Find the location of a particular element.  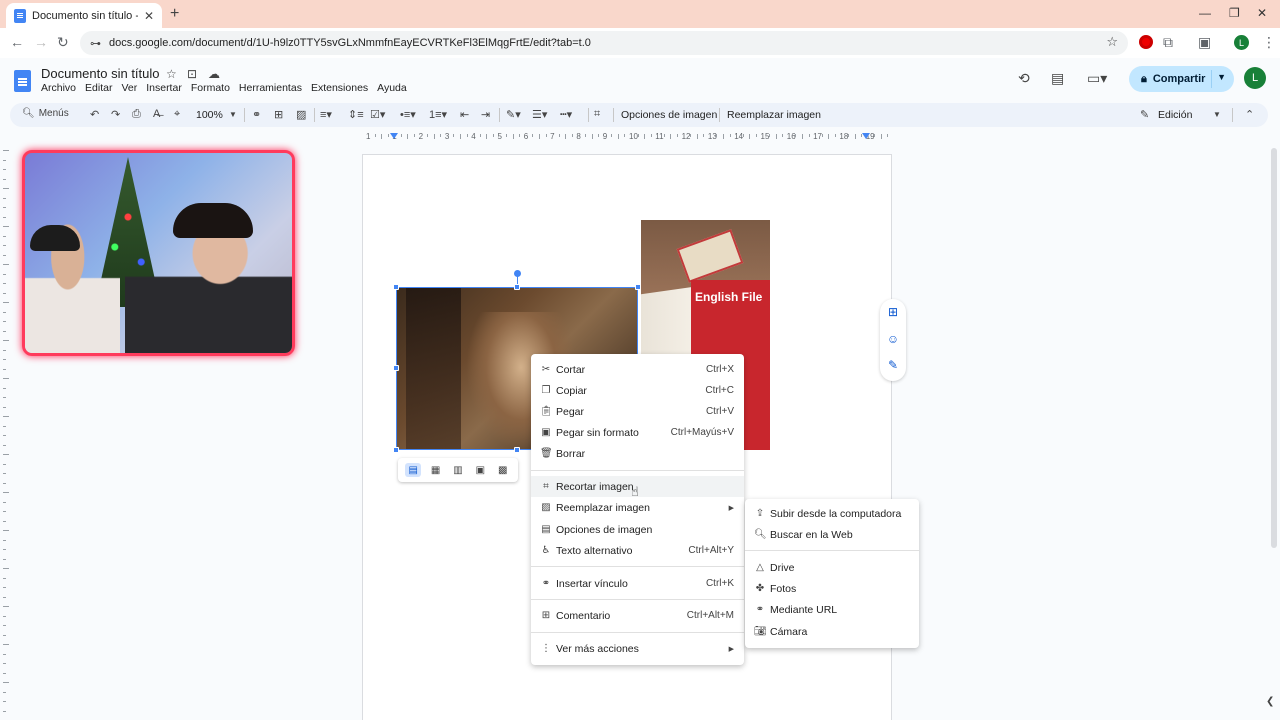

browser-profile-avatar: L is located at coordinates (1241, 42).